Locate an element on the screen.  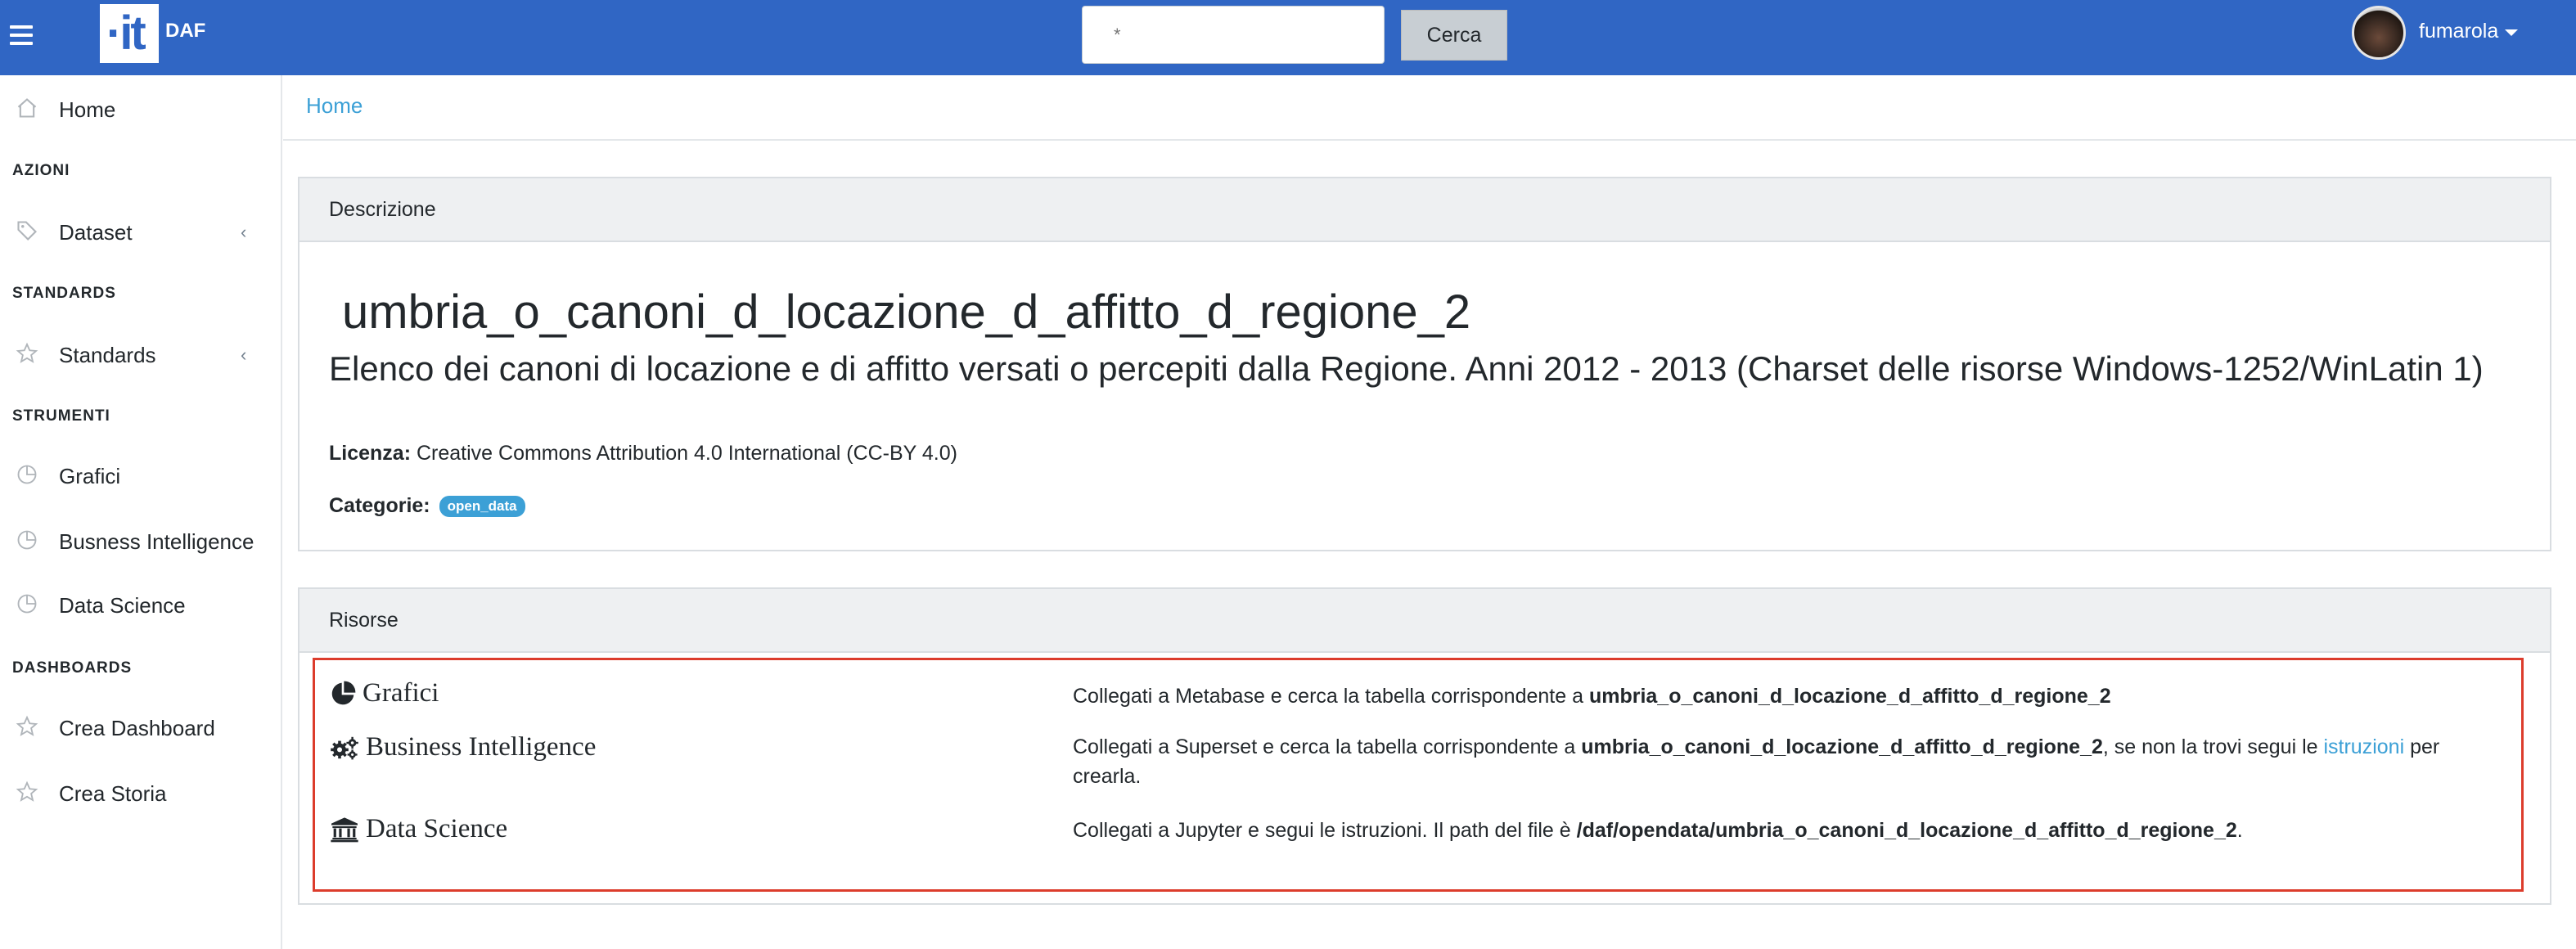
institution-icon is located at coordinates (344, 829).